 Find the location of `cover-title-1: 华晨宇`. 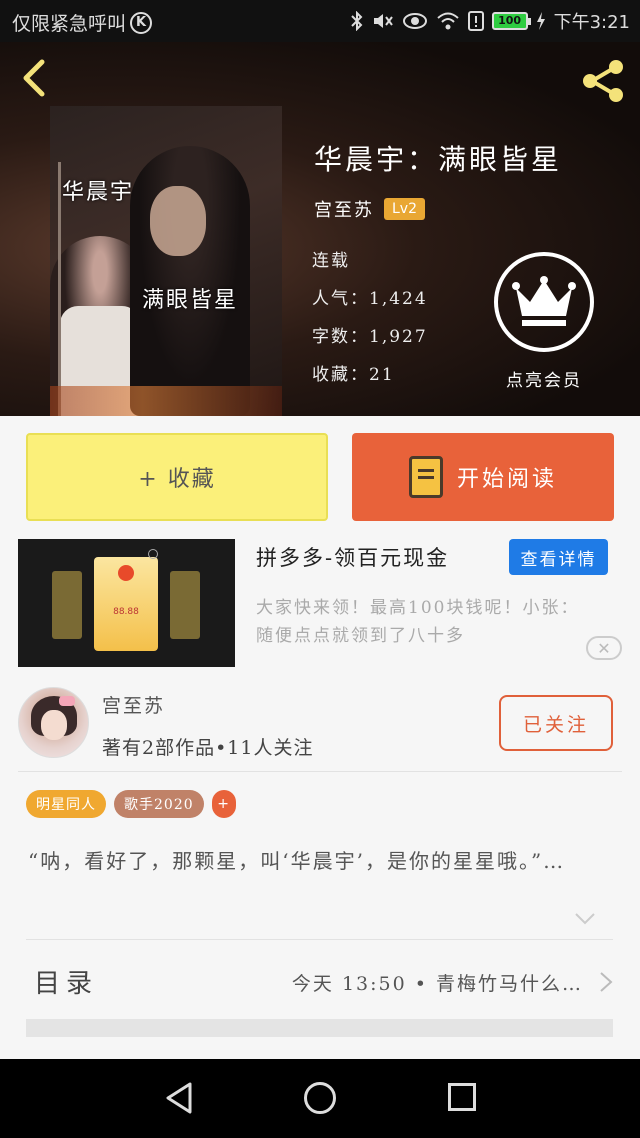

cover-title-1: 华晨宇 is located at coordinates (98, 192).